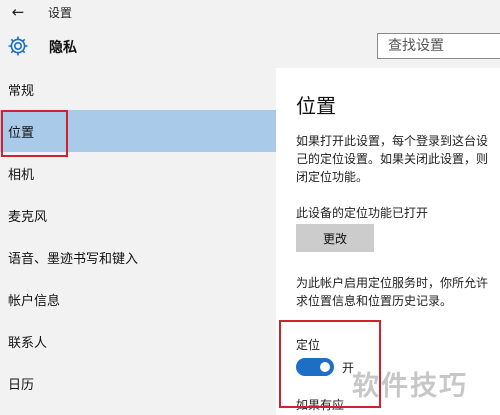 The width and height of the screenshot is (500, 415). What do you see at coordinates (138, 89) in the screenshot?
I see `sidebar-item-general: 常规` at bounding box center [138, 89].